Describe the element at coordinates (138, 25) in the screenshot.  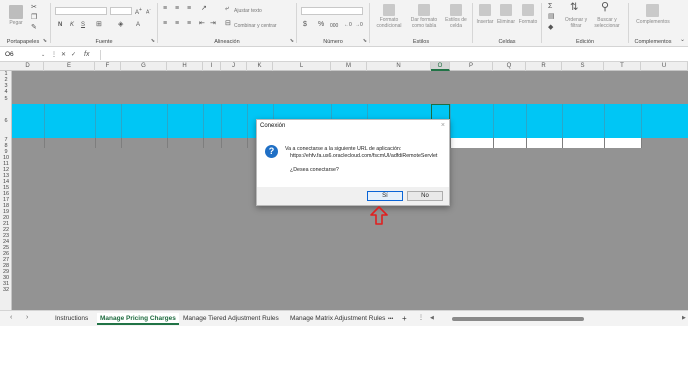
I see `font-color-icon: A` at that location.